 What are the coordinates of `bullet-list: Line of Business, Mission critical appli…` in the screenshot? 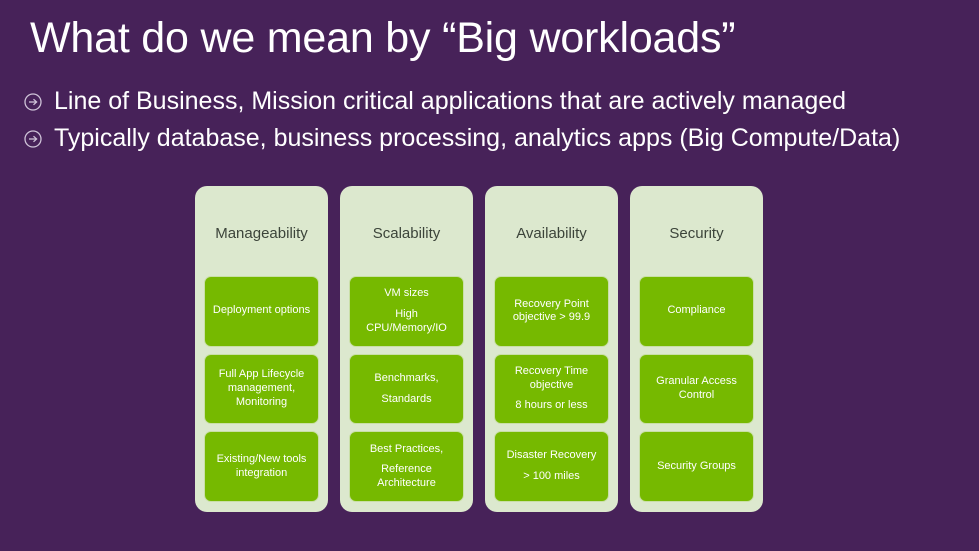 It's located at (492, 120).